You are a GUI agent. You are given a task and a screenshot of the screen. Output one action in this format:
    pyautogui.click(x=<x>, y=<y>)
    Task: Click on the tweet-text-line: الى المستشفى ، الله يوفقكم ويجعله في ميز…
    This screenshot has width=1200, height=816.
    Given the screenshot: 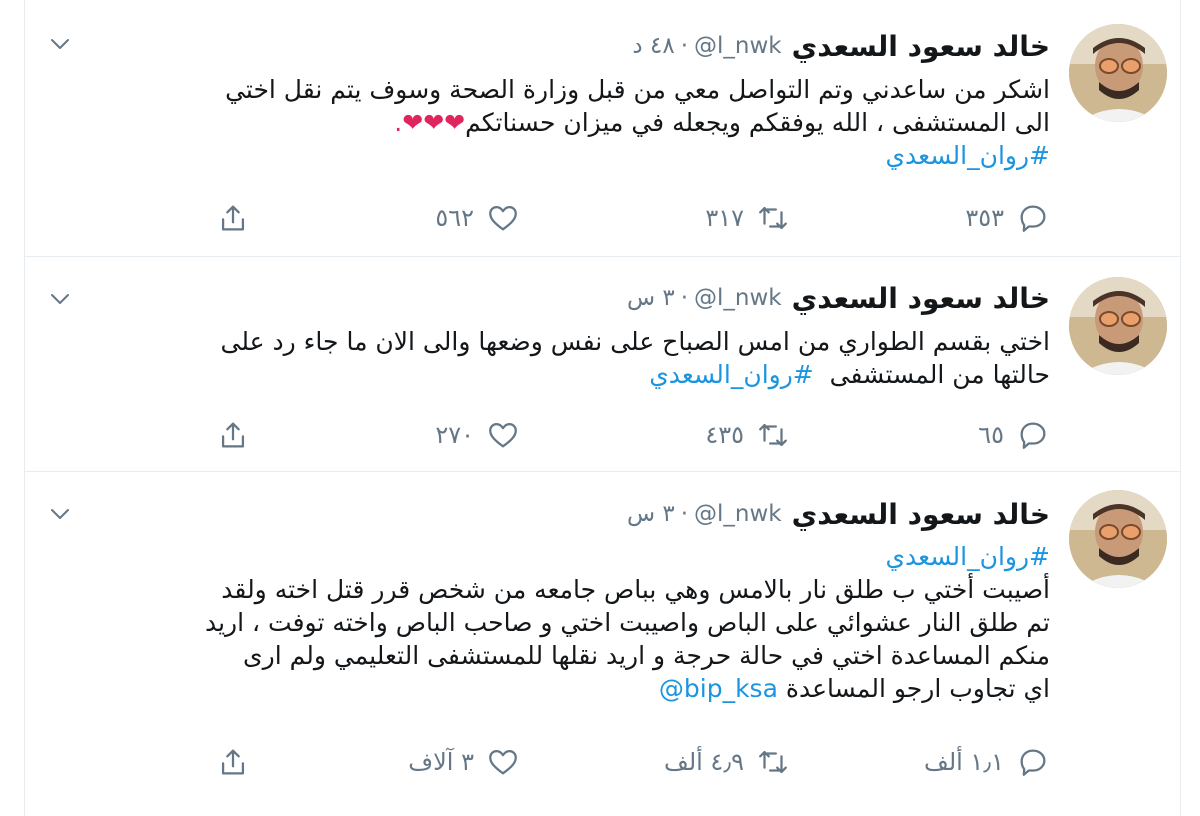 What is the action you would take?
    pyautogui.click(x=560, y=122)
    